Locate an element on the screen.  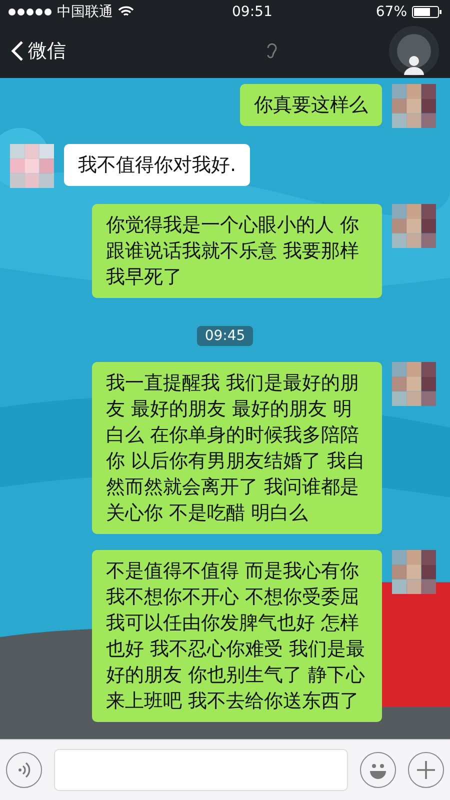
clock-time: 09:51 is located at coordinates (252, 12).